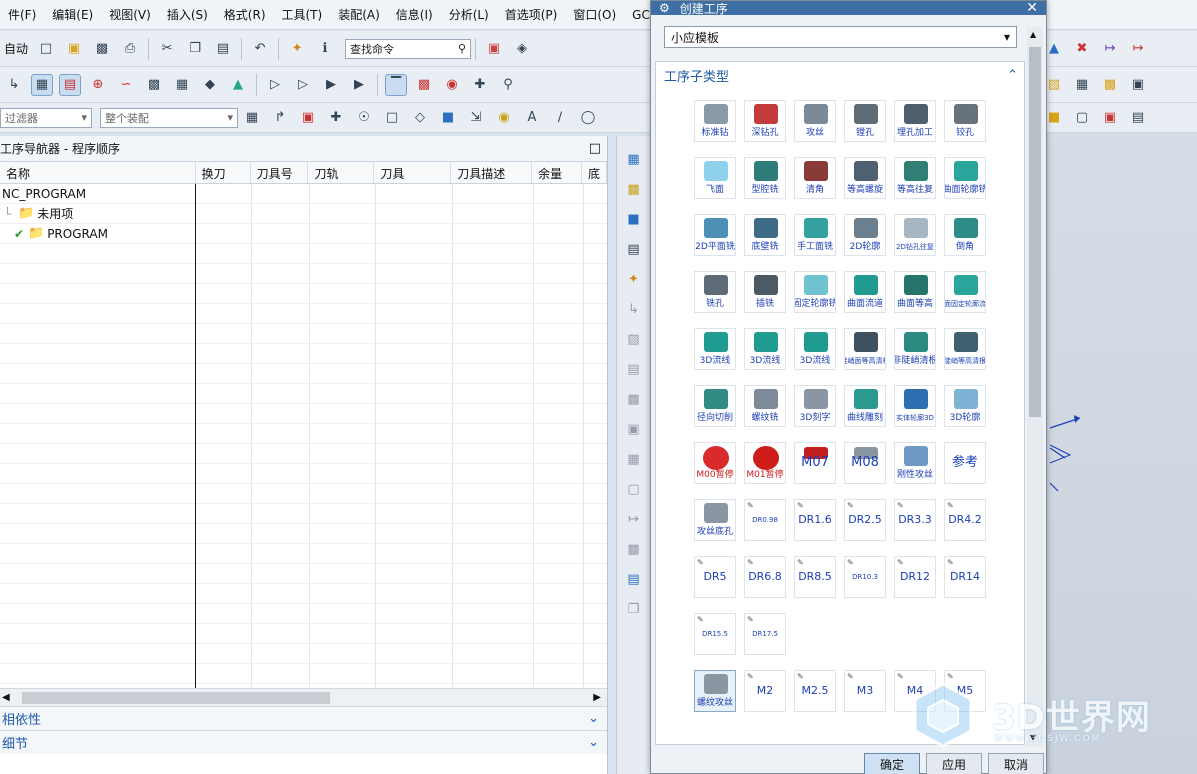 The height and width of the screenshot is (774, 1197). I want to click on menu-item: 件(F), so click(22, 14).